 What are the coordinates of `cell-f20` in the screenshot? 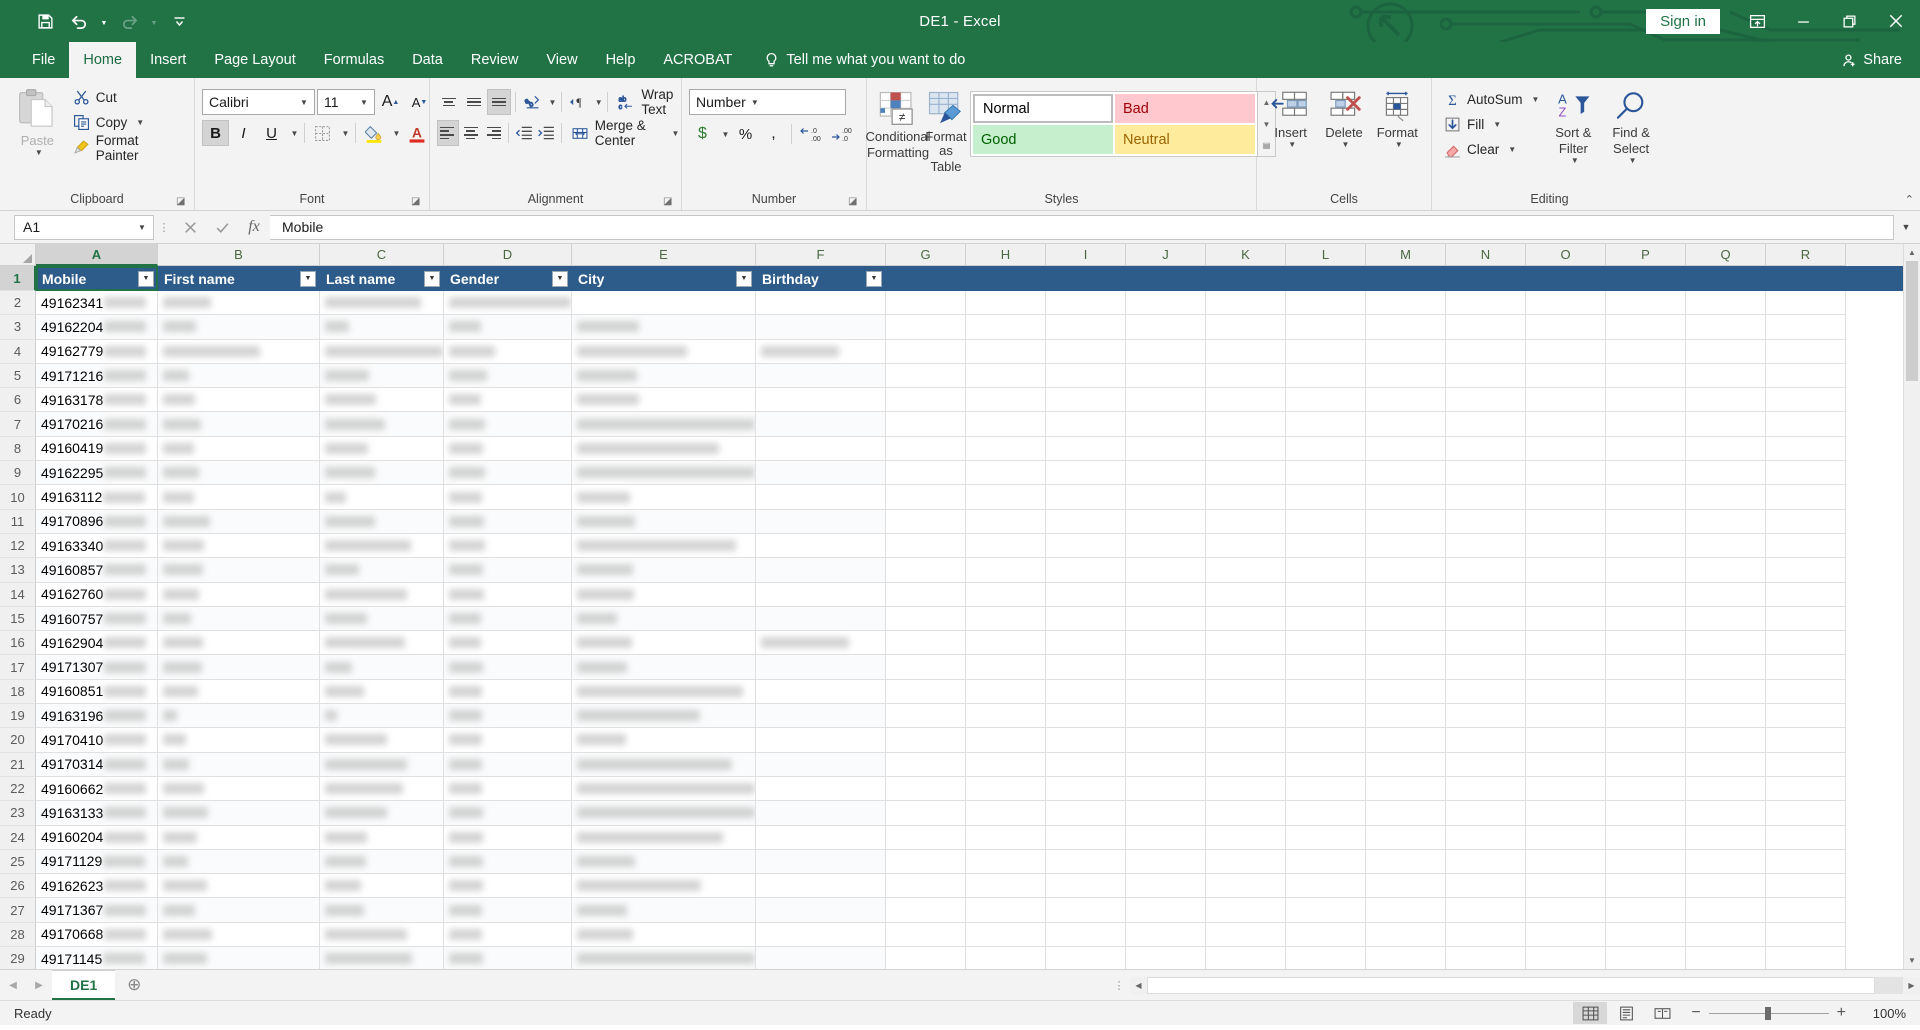 It's located at (821, 740).